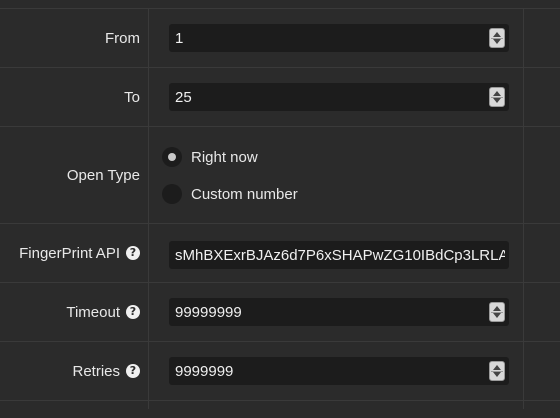  What do you see at coordinates (96, 371) in the screenshot?
I see `retries-label: Retries` at bounding box center [96, 371].